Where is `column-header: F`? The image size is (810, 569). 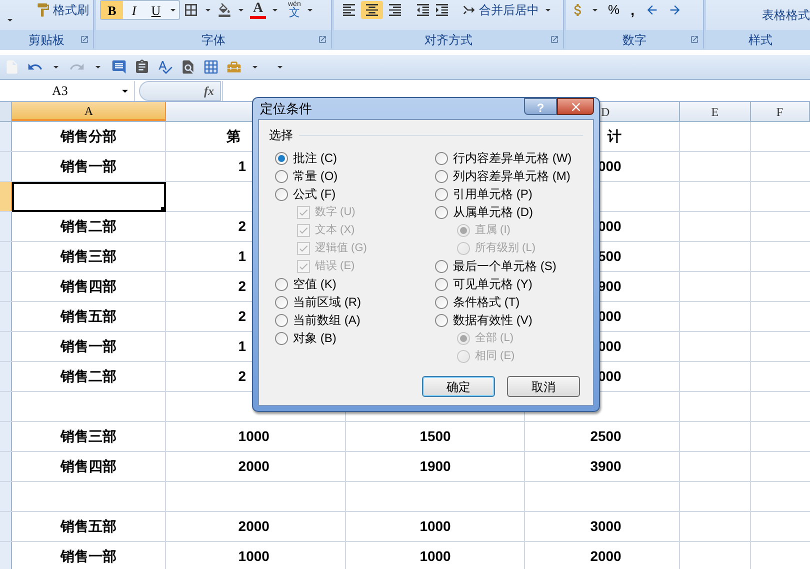 column-header: F is located at coordinates (780, 111).